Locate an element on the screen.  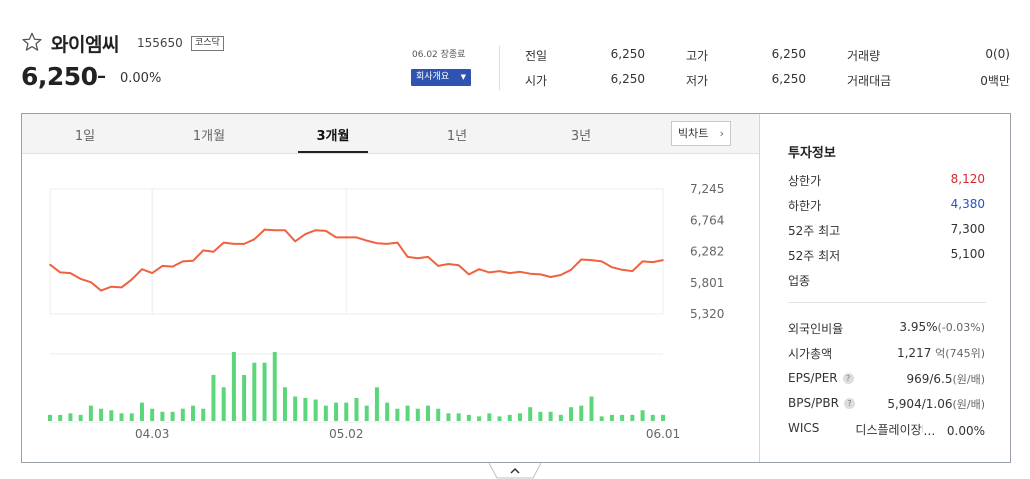
wics-rate: 0.00% is located at coordinates (965, 431).